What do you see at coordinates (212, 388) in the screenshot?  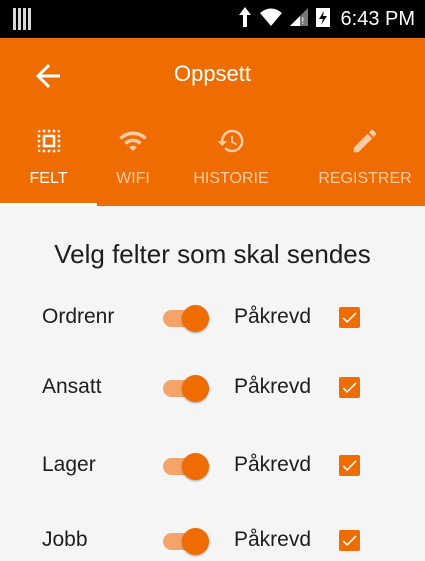 I see `field-row-ansatt: Ansatt Påkrevd` at bounding box center [212, 388].